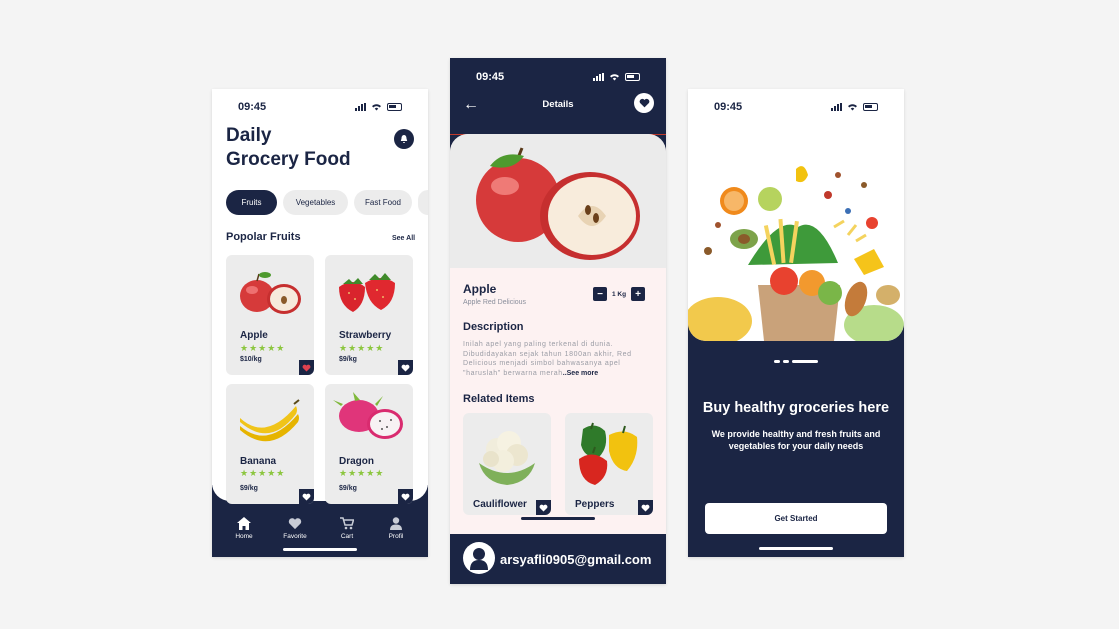 The height and width of the screenshot is (629, 1119). What do you see at coordinates (270, 293) in the screenshot?
I see `apple-image` at bounding box center [270, 293].